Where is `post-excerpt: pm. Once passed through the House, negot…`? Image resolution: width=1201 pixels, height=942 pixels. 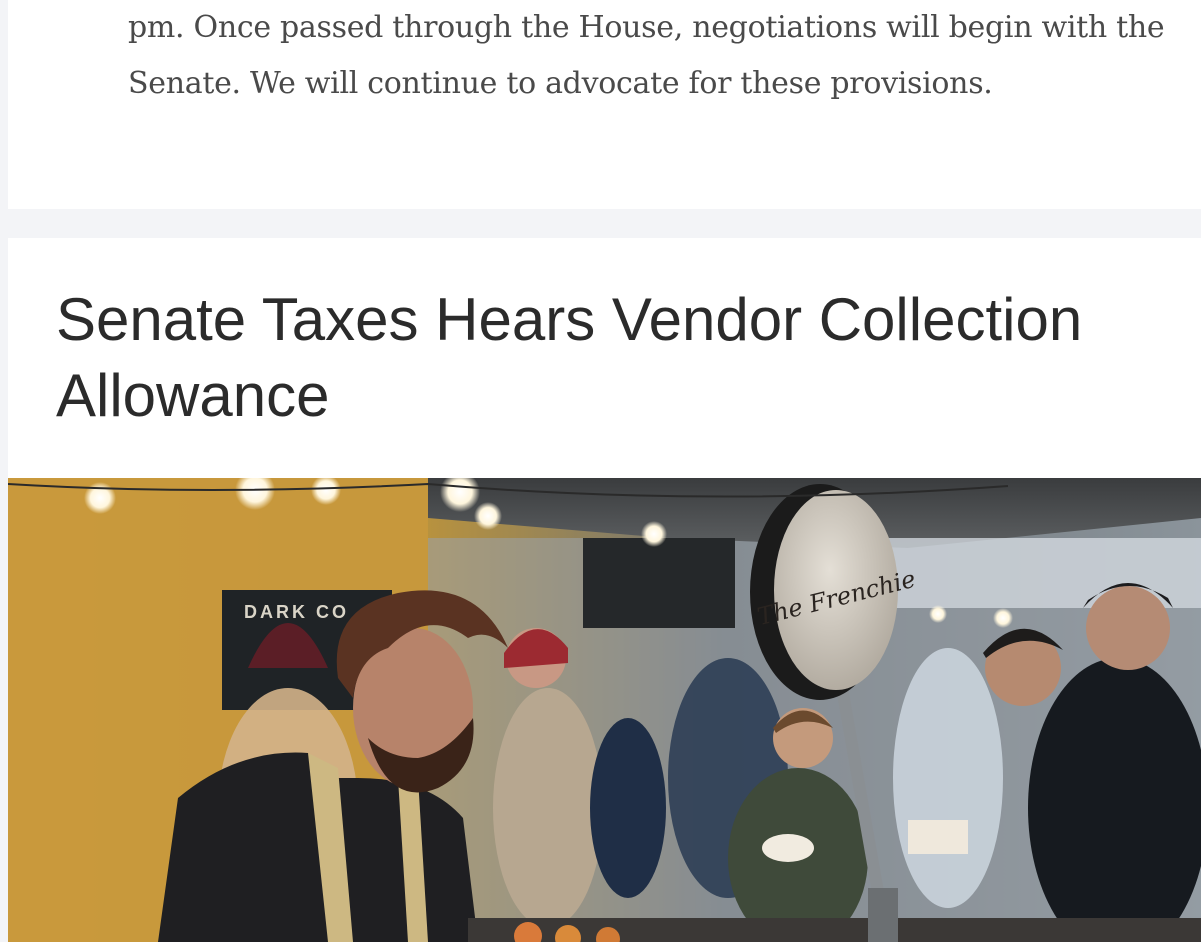
post-excerpt: pm. Once passed through the House, negot… is located at coordinates (646, 55).